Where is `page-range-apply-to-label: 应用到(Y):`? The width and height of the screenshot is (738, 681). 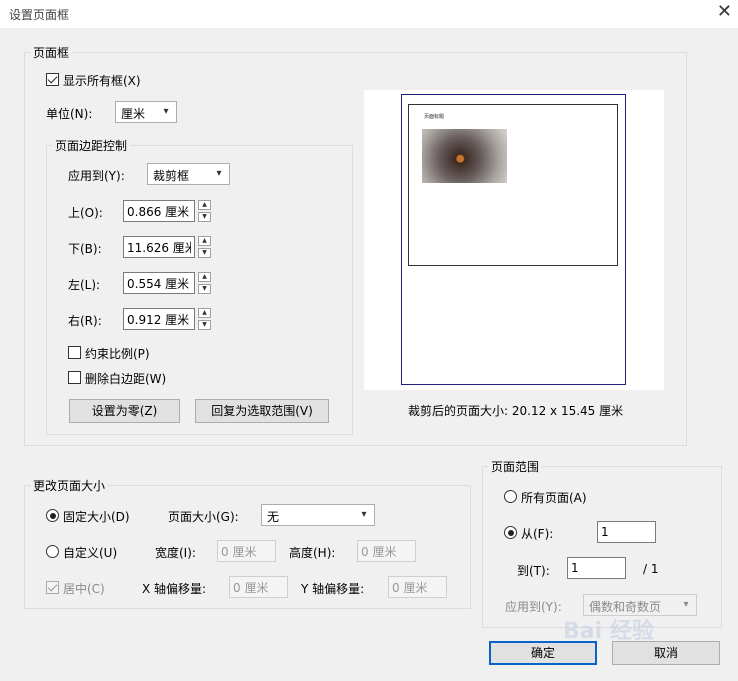
page-range-apply-to-label: 应用到(Y): is located at coordinates (533, 607).